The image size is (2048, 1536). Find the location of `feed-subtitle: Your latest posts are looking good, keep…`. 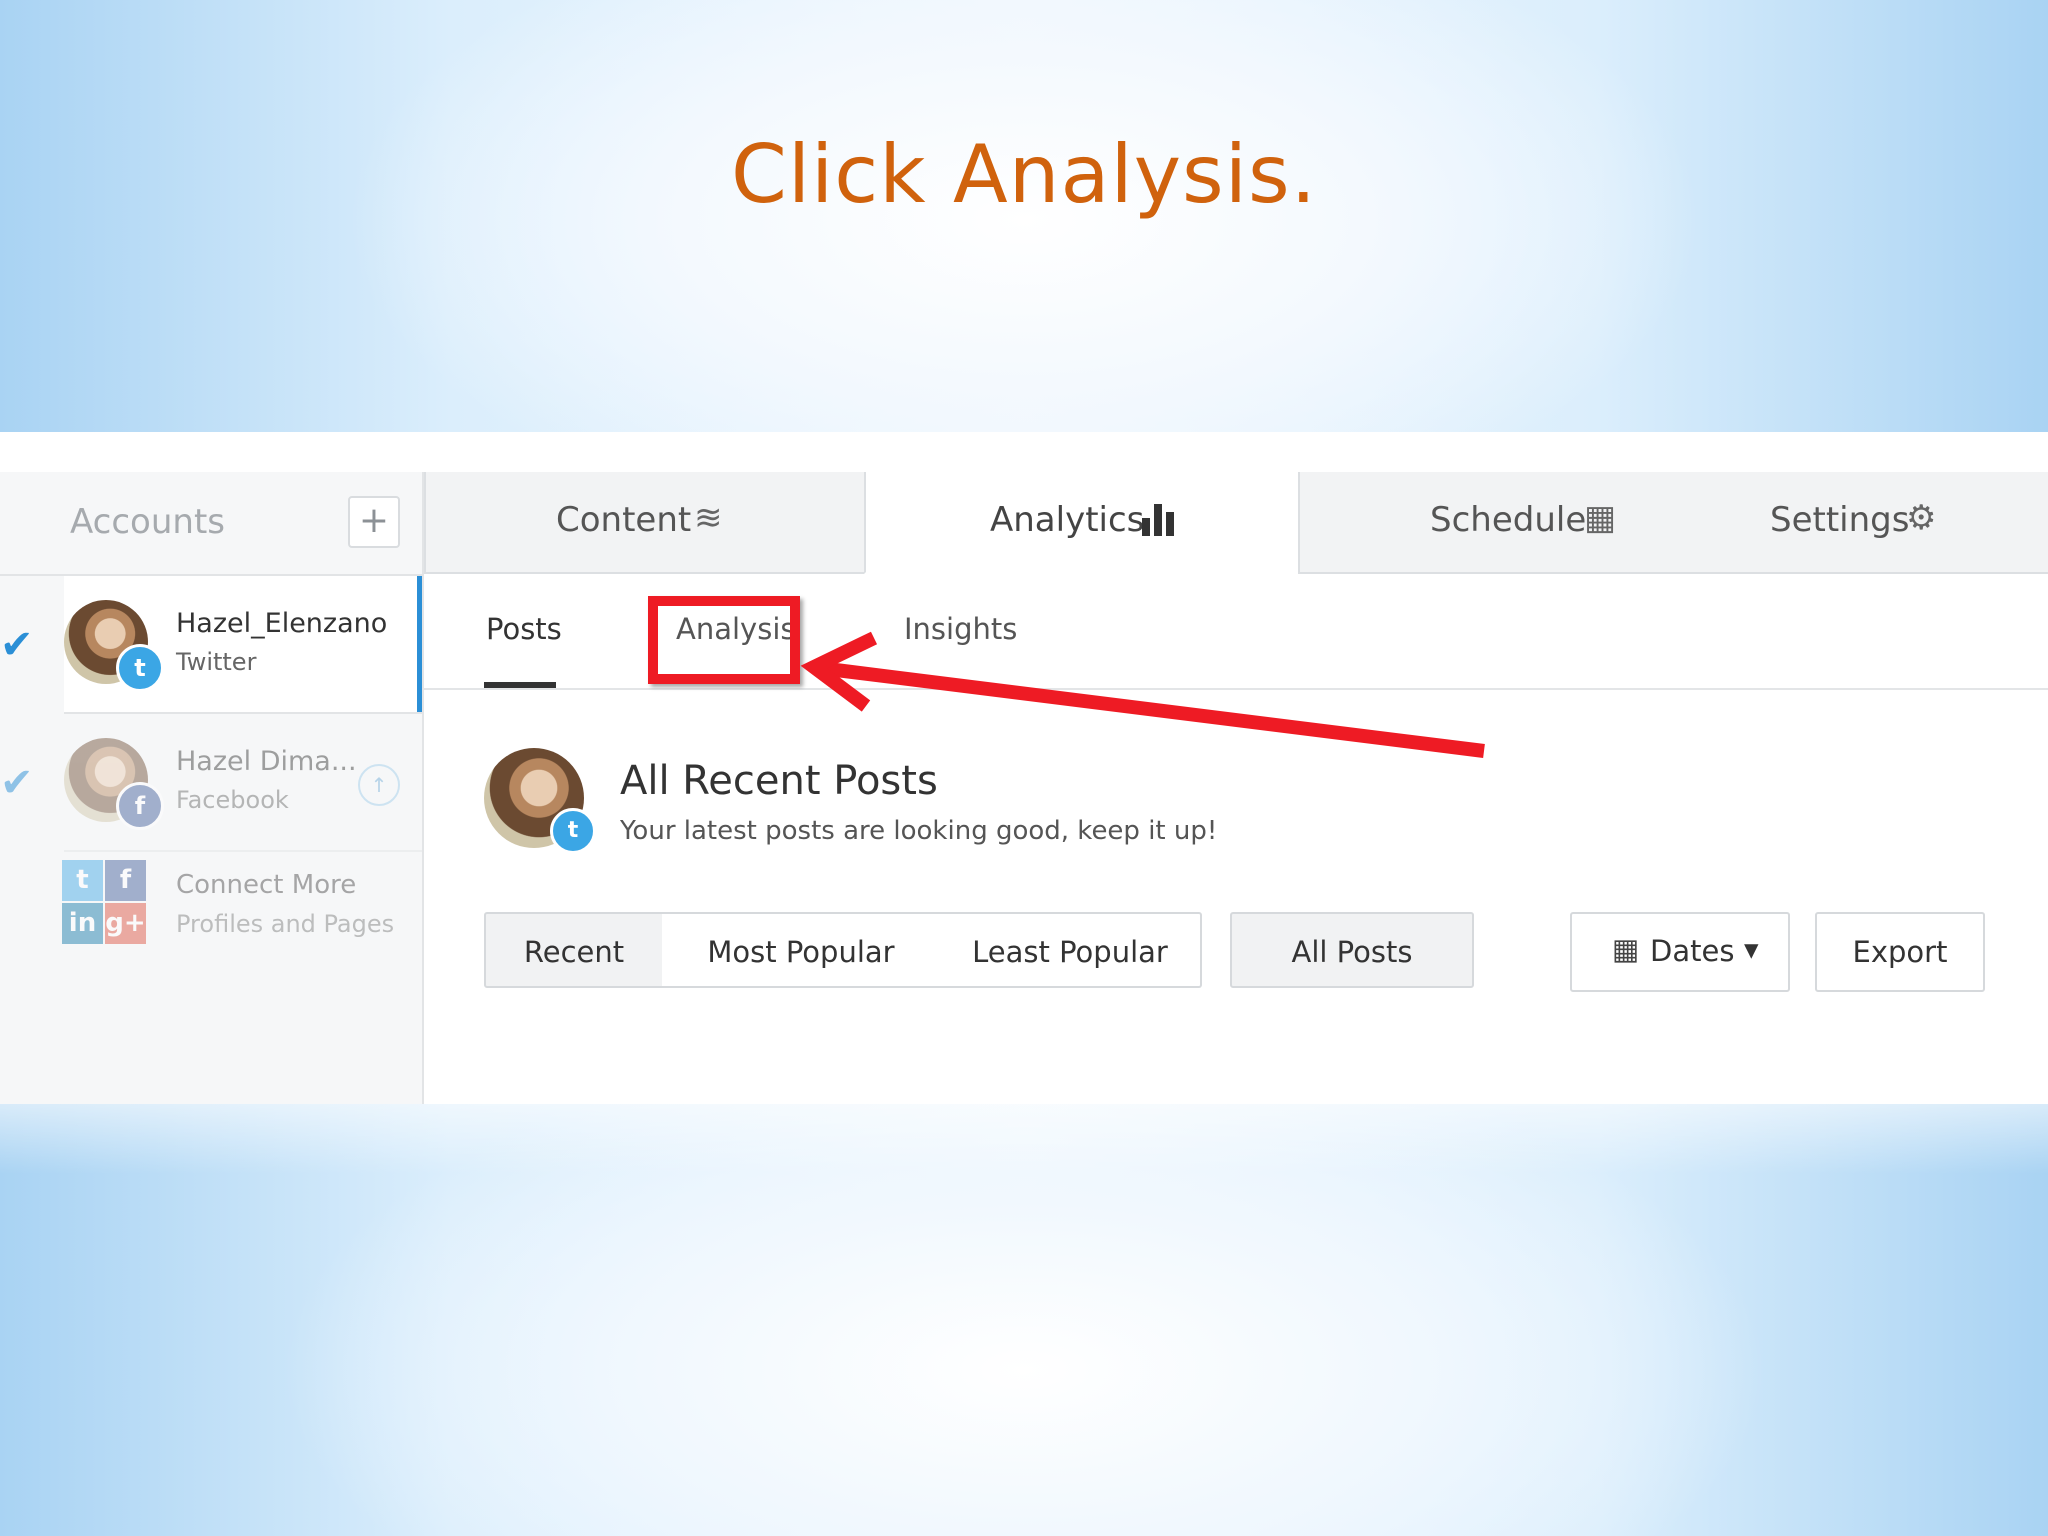

feed-subtitle: Your latest posts are looking good, keep… is located at coordinates (919, 831).